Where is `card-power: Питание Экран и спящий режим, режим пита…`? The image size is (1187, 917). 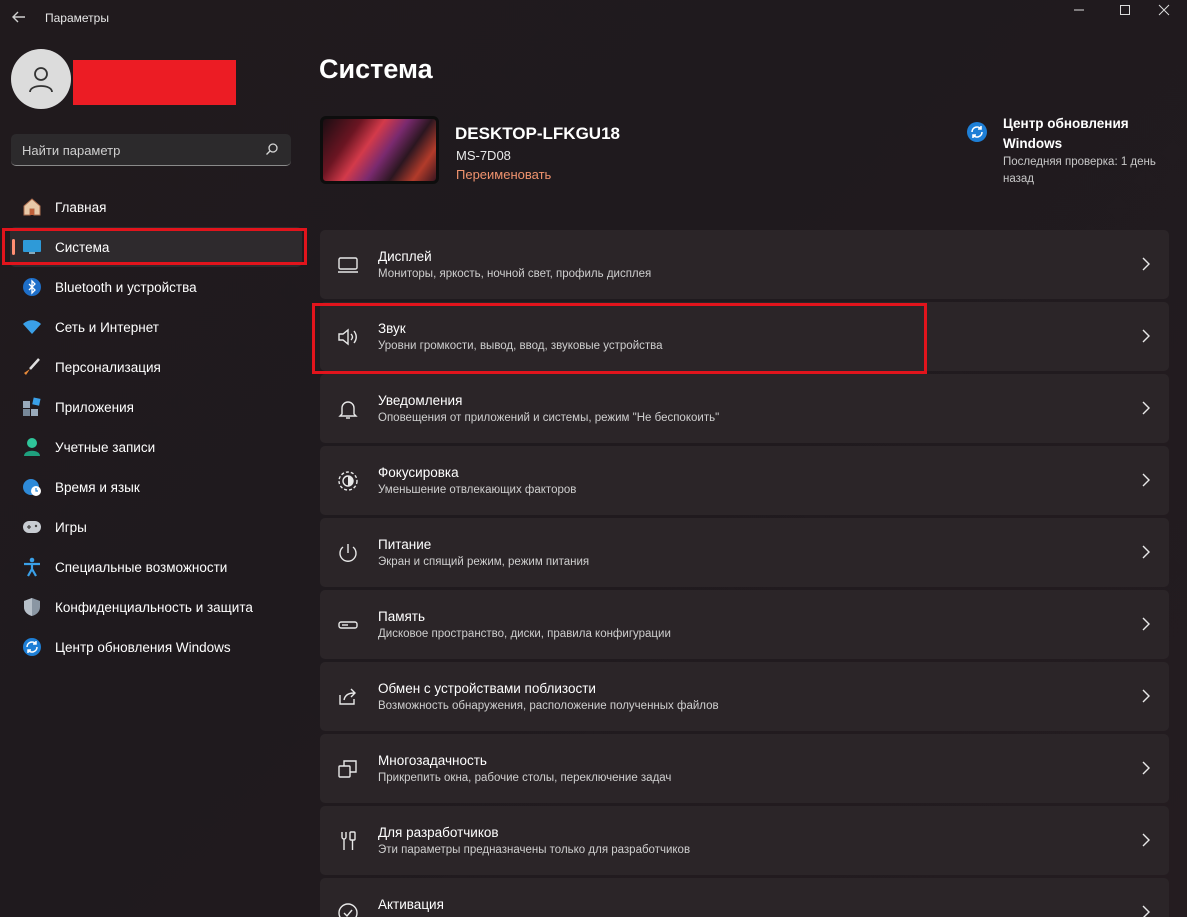
card-power: Питание Экран и спящий режим, режим пита… is located at coordinates (744, 552).